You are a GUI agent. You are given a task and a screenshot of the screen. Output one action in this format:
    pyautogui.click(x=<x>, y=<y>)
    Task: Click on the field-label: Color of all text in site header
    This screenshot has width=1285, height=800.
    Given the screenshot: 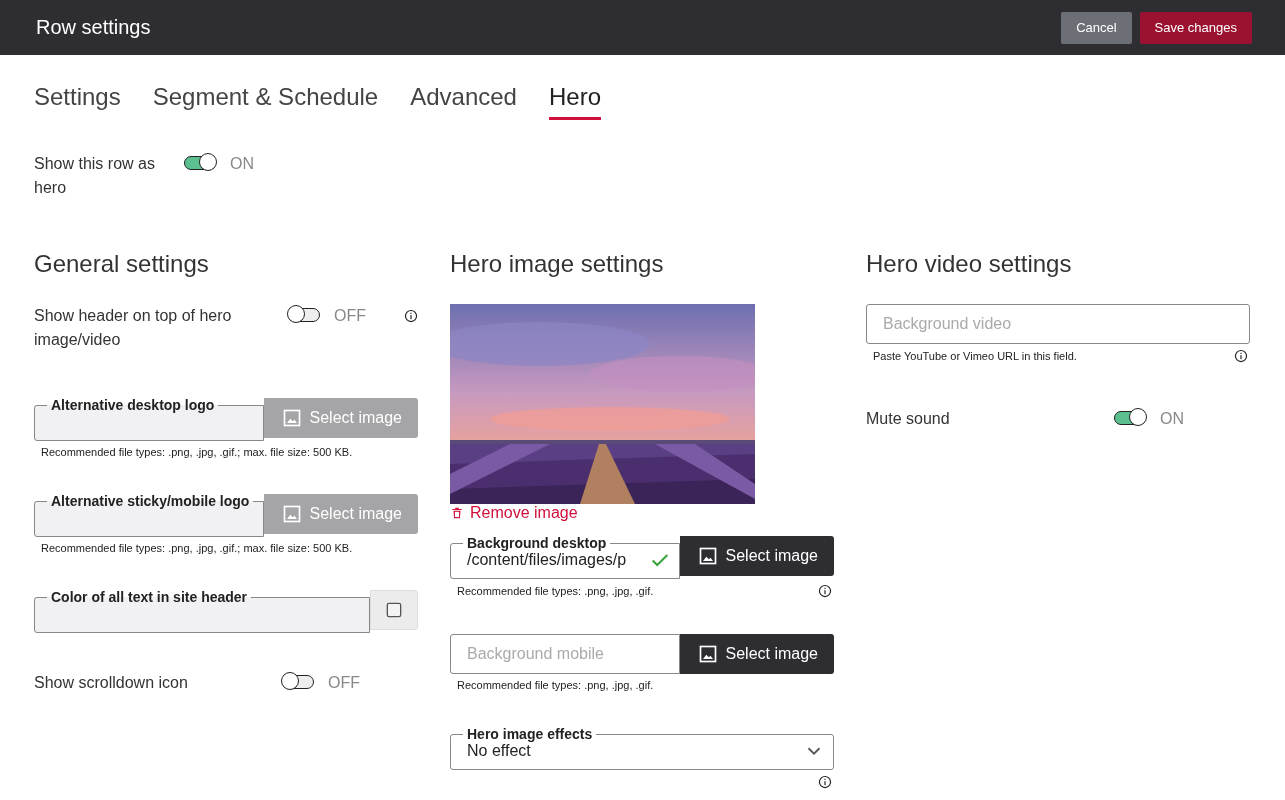 What is the action you would take?
    pyautogui.click(x=149, y=597)
    